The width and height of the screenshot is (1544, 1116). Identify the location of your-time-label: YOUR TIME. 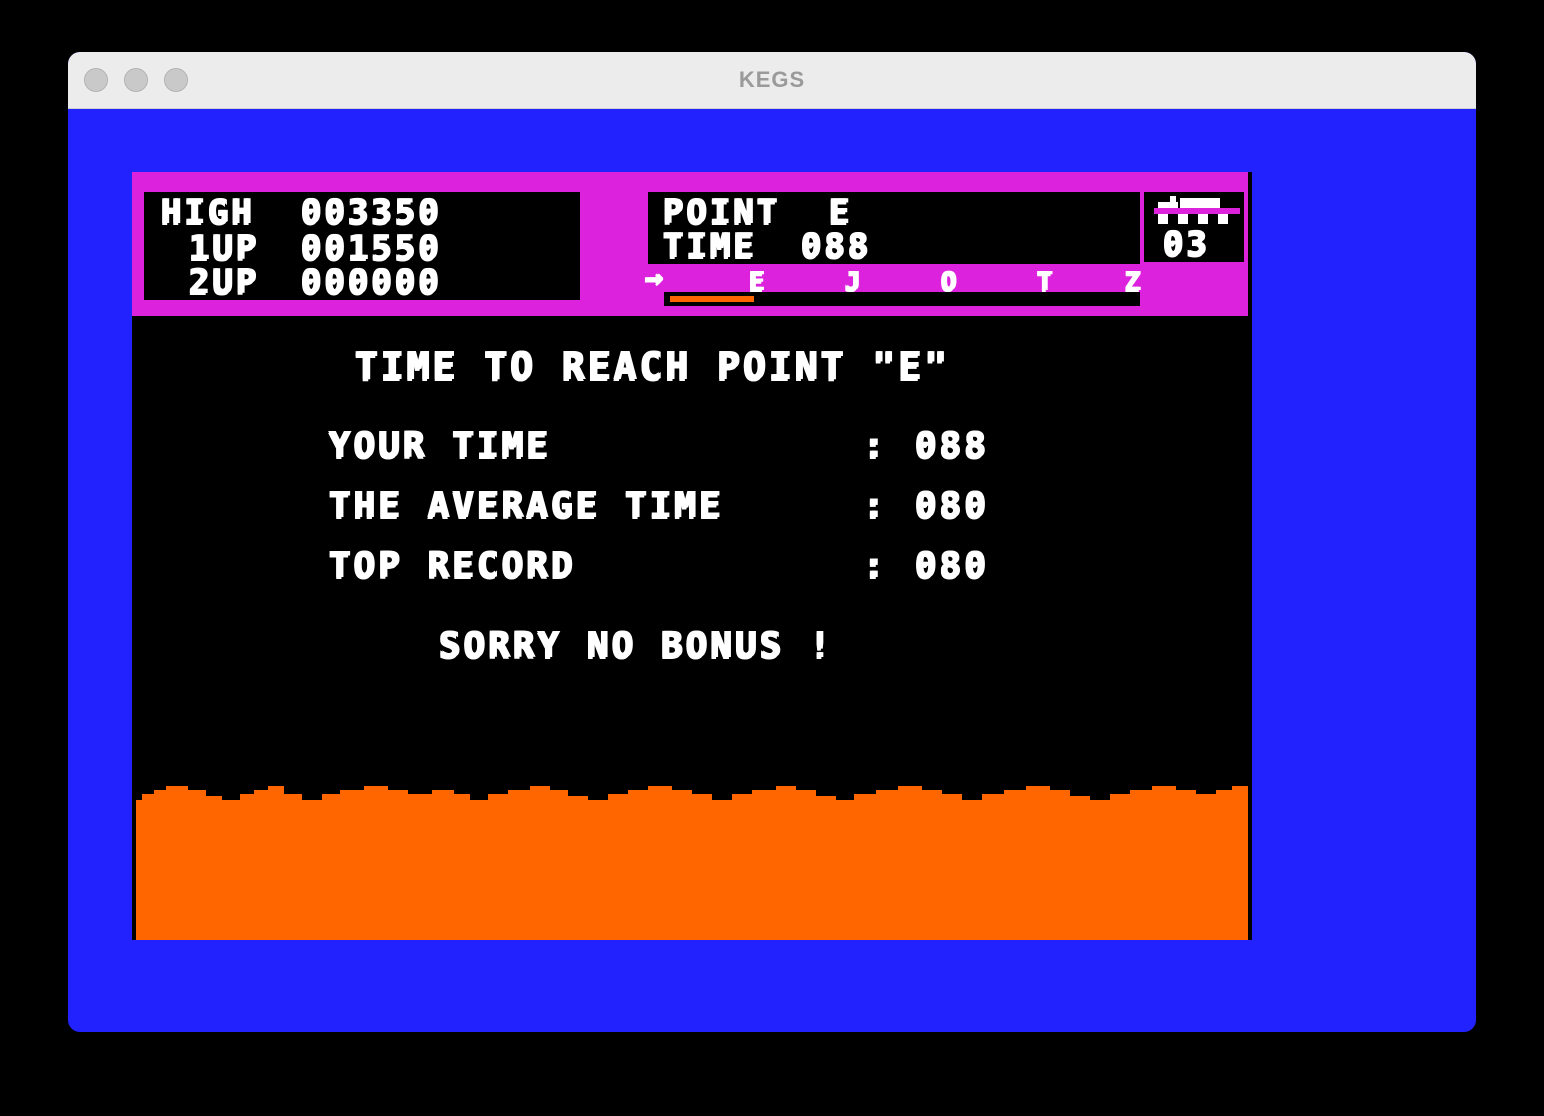
(439, 445).